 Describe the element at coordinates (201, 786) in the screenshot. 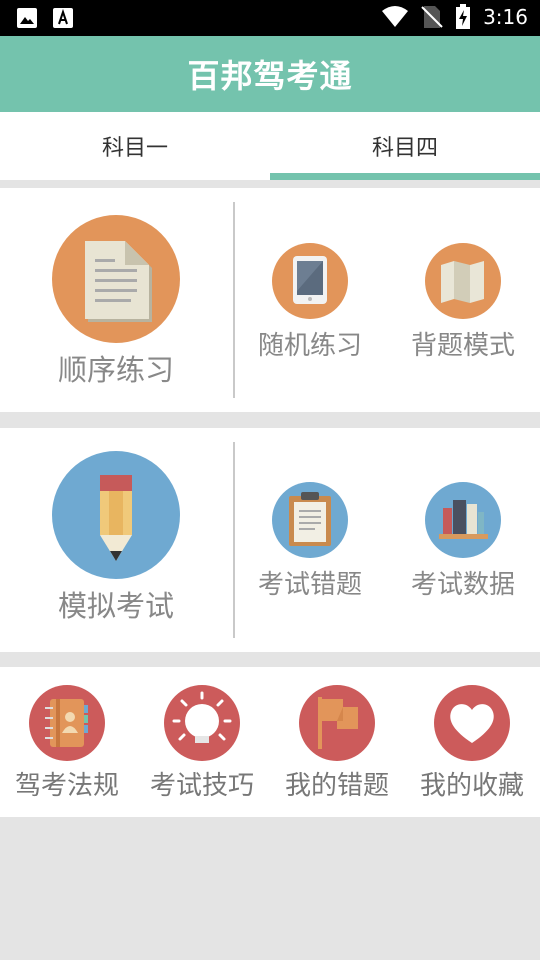

I see `exam-tips-label: 考试技巧` at that location.